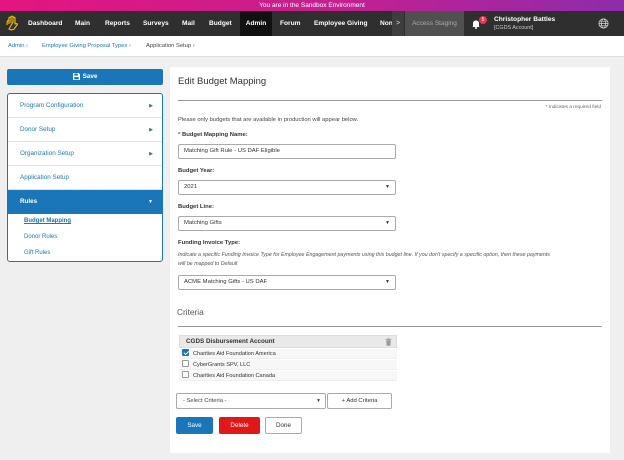 This screenshot has height=460, width=624. Describe the element at coordinates (190, 312) in the screenshot. I see `criteria-heading: Criteria` at that location.